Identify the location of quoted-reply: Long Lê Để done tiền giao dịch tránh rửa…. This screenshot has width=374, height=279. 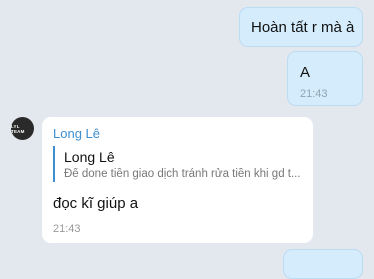
(179, 164).